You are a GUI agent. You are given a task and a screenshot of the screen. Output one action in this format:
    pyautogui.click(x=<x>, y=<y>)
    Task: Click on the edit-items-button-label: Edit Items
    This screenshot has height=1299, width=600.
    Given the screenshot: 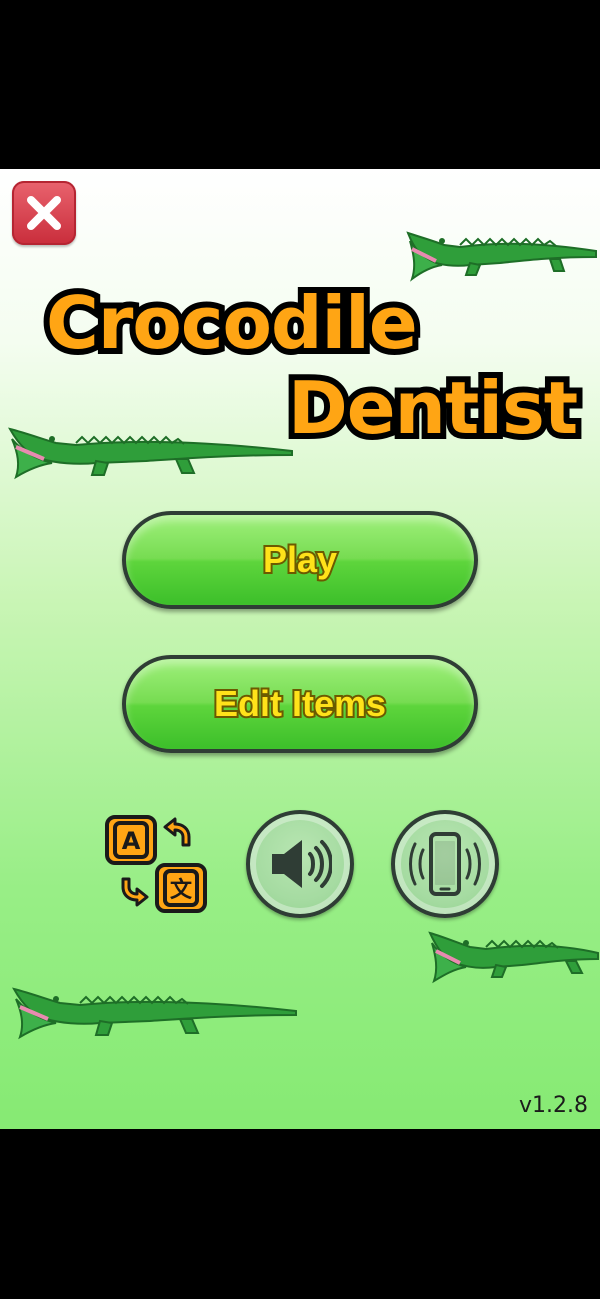 What is the action you would take?
    pyautogui.click(x=300, y=703)
    